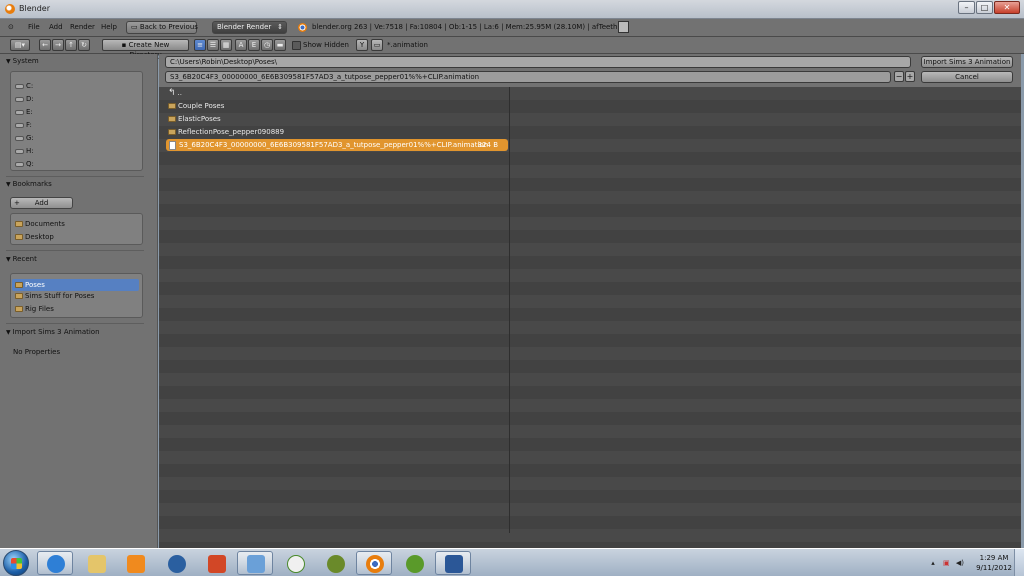 The height and width of the screenshot is (576, 1024). Describe the element at coordinates (335, 563) in the screenshot. I see `taskbar-gimp` at that location.